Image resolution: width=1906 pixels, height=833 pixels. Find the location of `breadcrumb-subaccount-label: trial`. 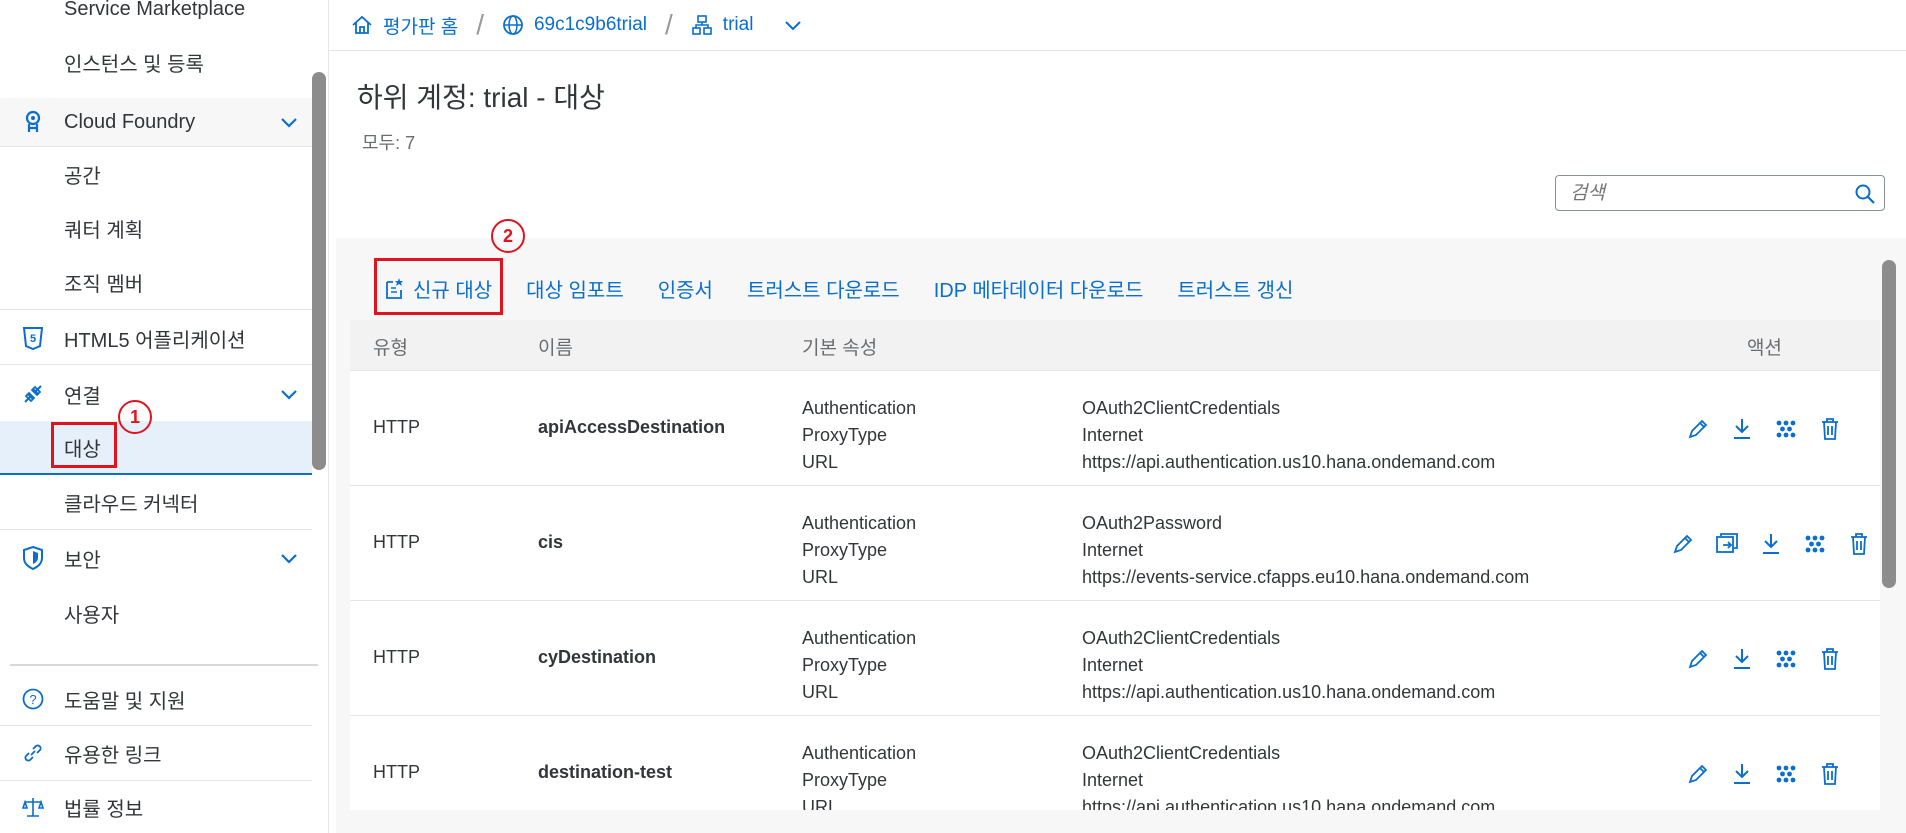

breadcrumb-subaccount-label: trial is located at coordinates (738, 24).